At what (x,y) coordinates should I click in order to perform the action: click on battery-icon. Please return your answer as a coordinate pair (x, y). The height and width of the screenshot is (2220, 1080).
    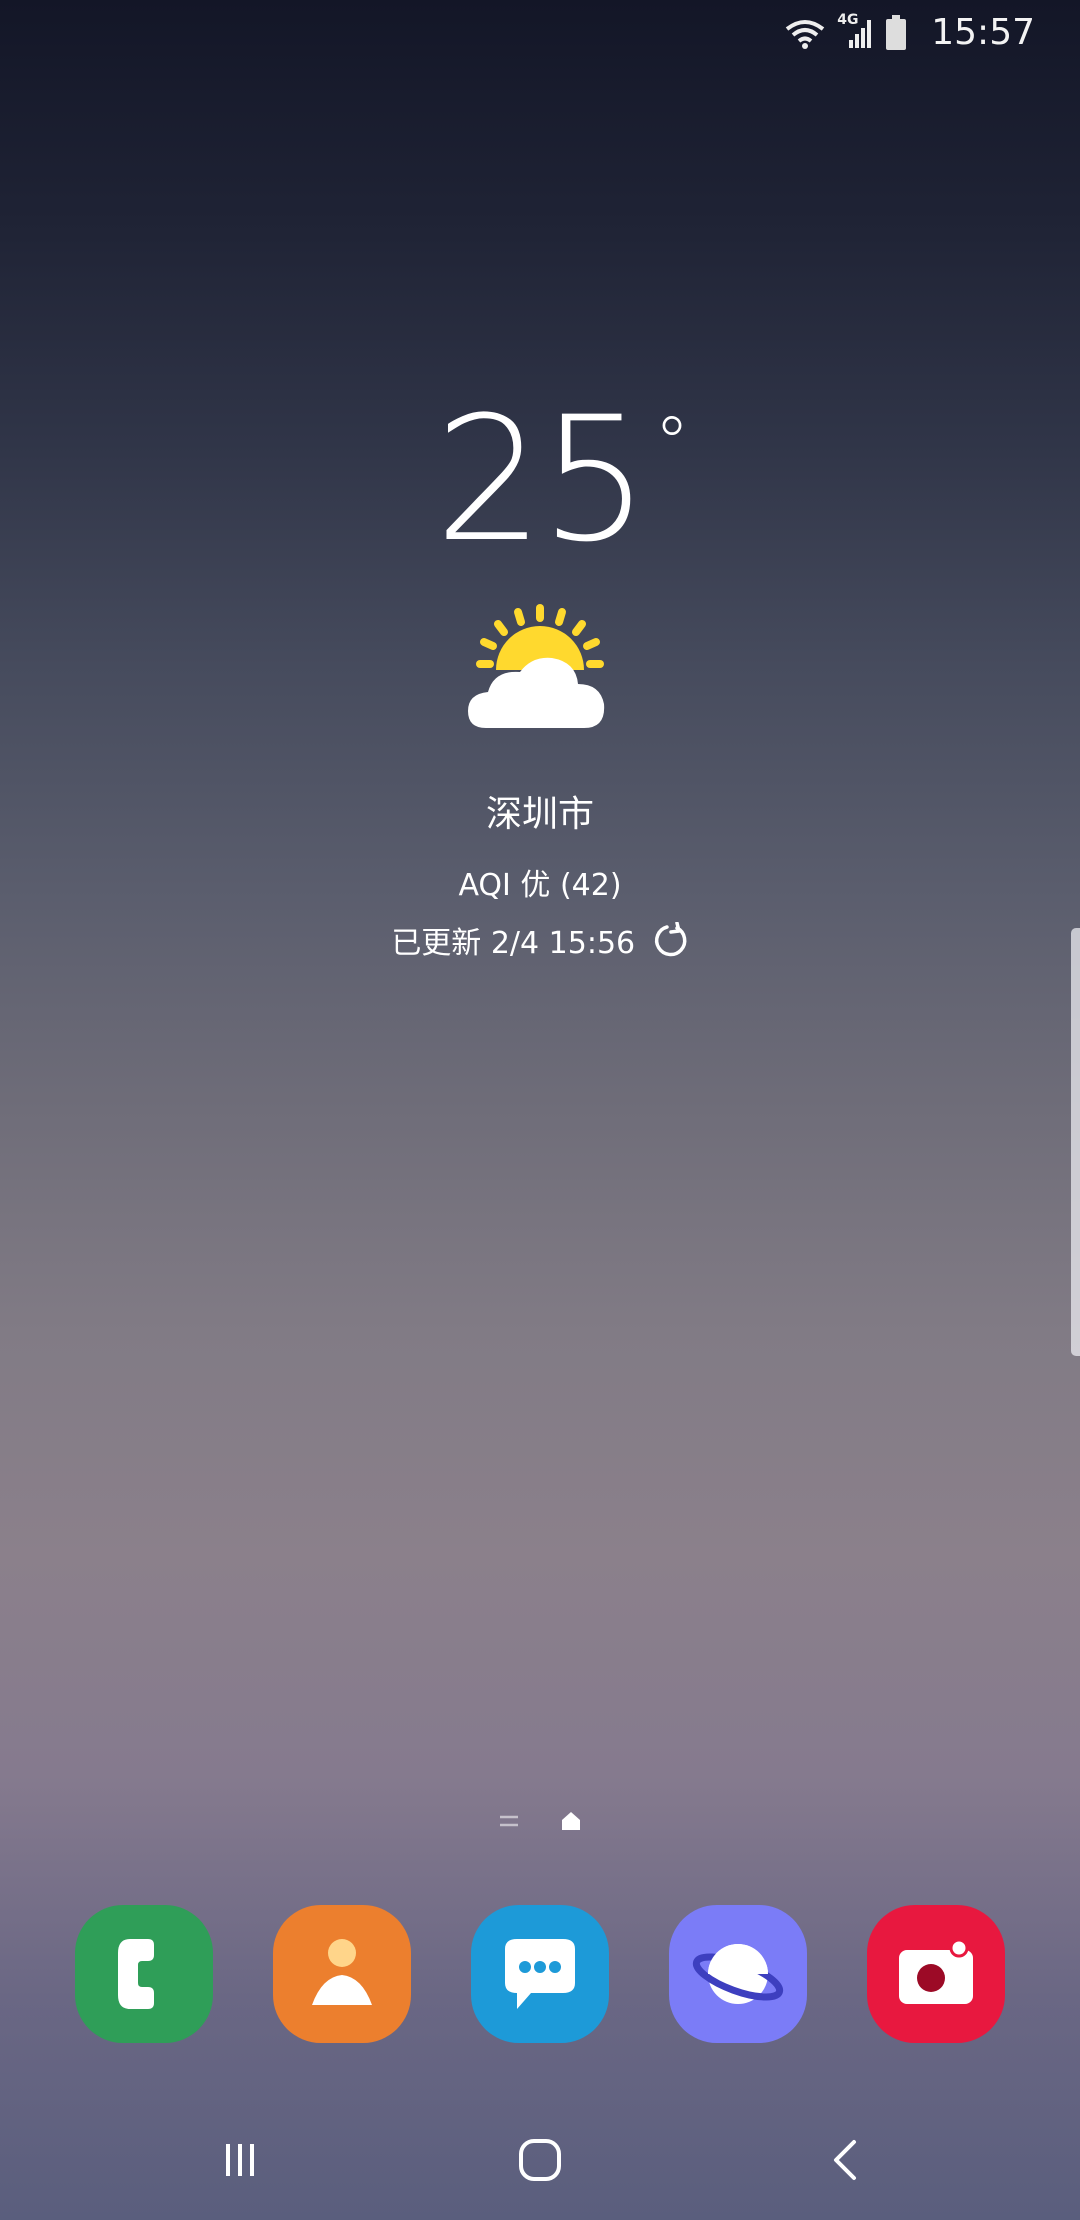
    Looking at the image, I should click on (896, 32).